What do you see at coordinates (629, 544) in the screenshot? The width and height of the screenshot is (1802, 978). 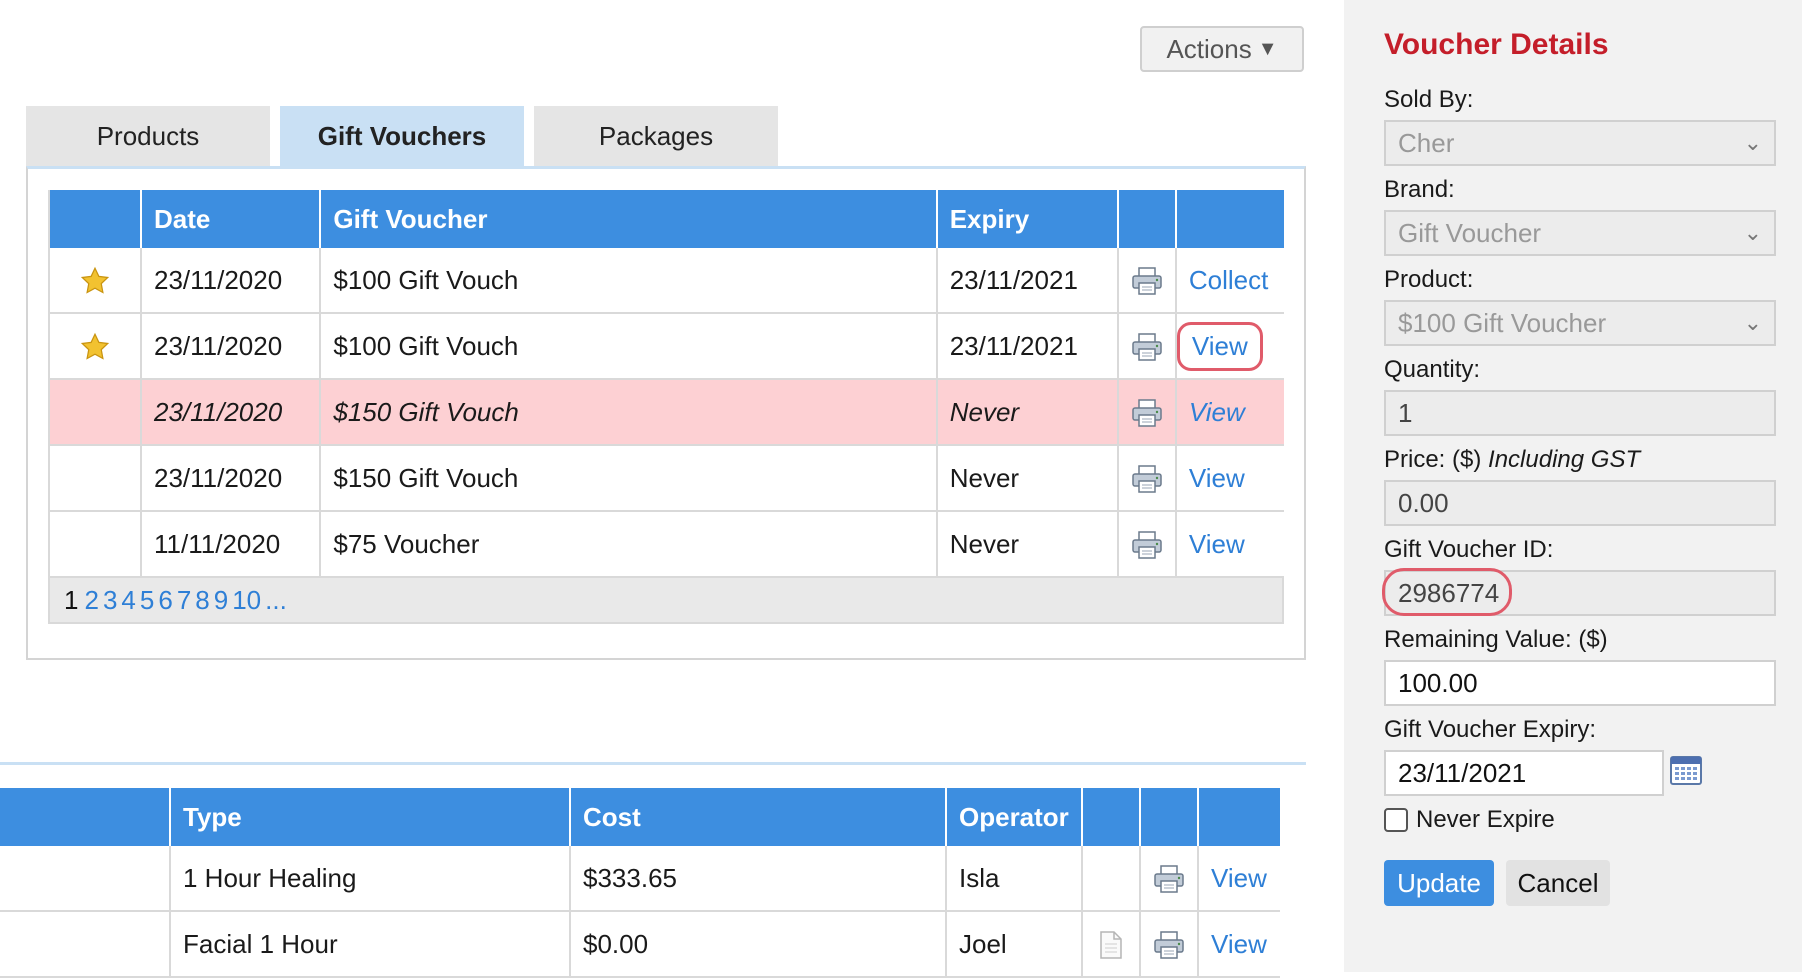 I see `gift-voucher-cell: $75 Voucher` at bounding box center [629, 544].